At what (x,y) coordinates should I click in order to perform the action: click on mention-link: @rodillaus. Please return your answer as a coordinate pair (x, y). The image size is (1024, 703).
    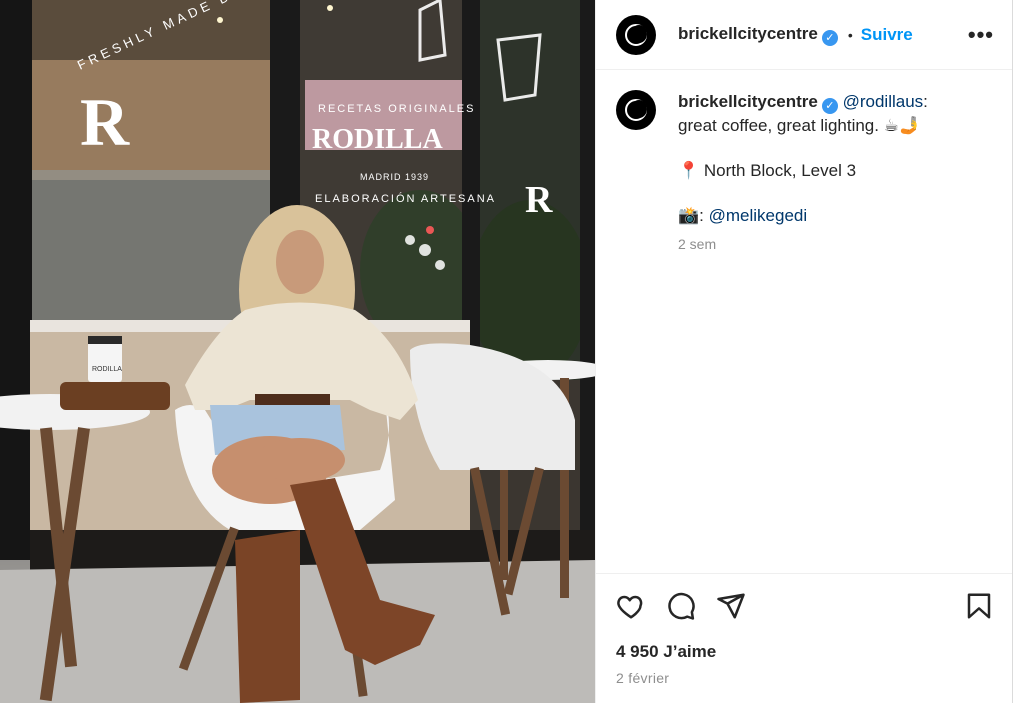
    Looking at the image, I should click on (883, 101).